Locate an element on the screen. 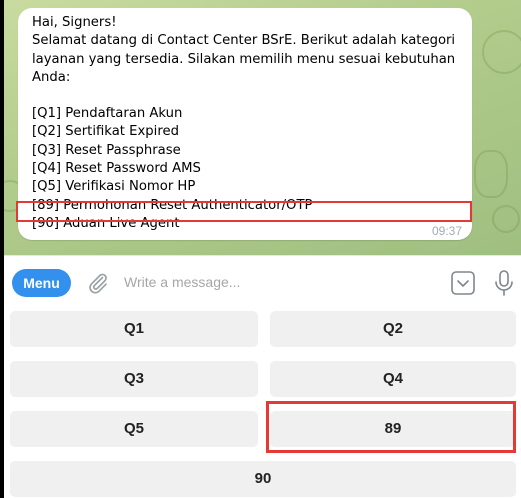 The width and height of the screenshot is (521, 498). keyboard-button-q3: Q3 is located at coordinates (134, 379).